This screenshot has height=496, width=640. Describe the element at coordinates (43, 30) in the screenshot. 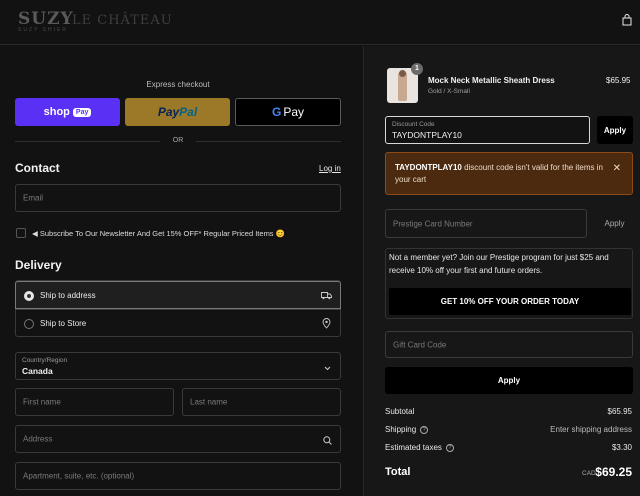

I see `logo-suzy-sub: SUZY SHIER` at that location.